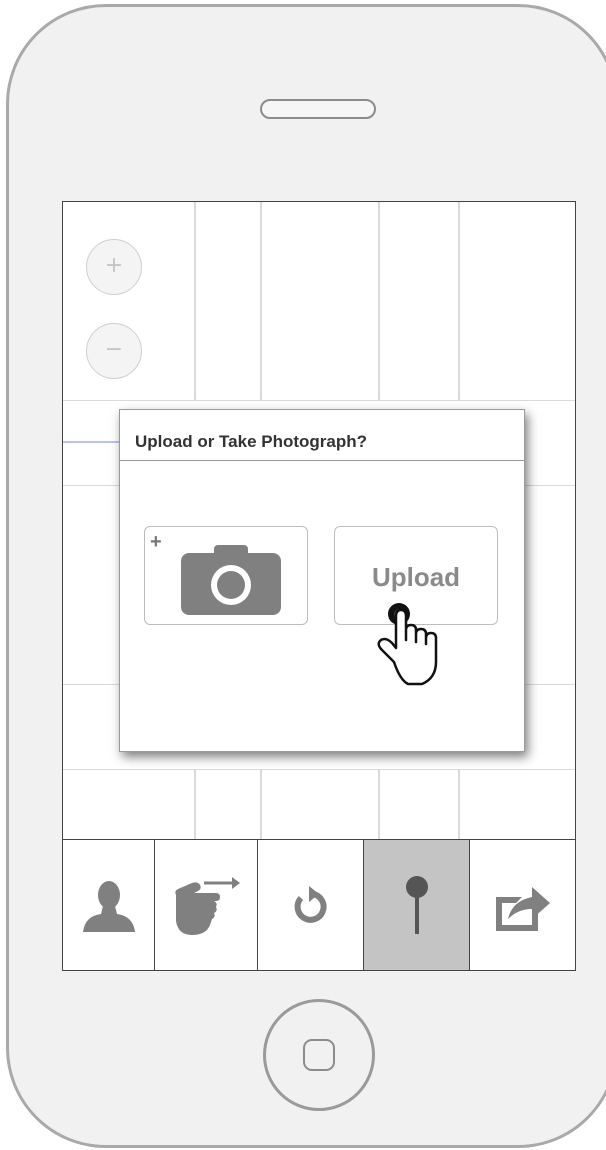 This screenshot has width=606, height=1150. I want to click on map-road, so click(93, 442).